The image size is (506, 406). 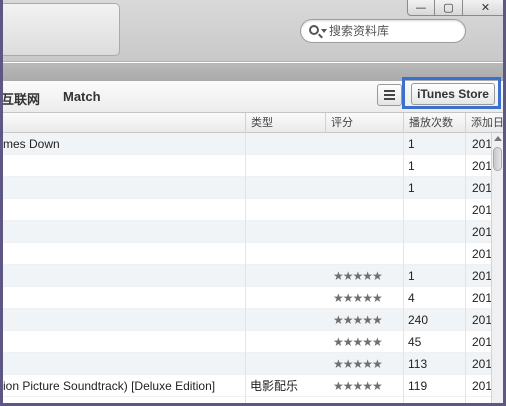 I want to click on table-row: ★★★★★ 45 201, so click(x=247, y=342).